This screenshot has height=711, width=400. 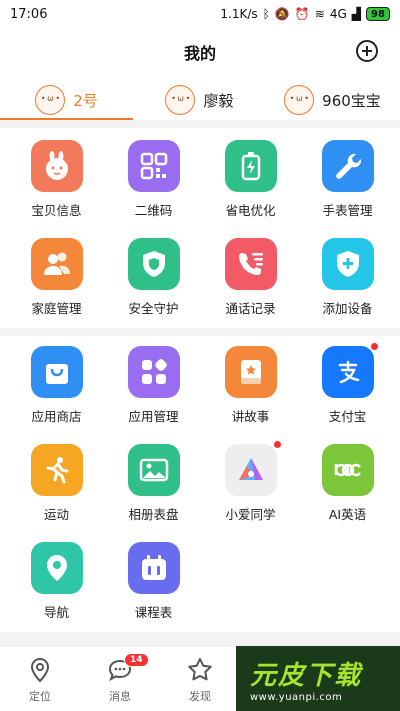 What do you see at coordinates (319, 14) in the screenshot?
I see `wifi-icon: ≋` at bounding box center [319, 14].